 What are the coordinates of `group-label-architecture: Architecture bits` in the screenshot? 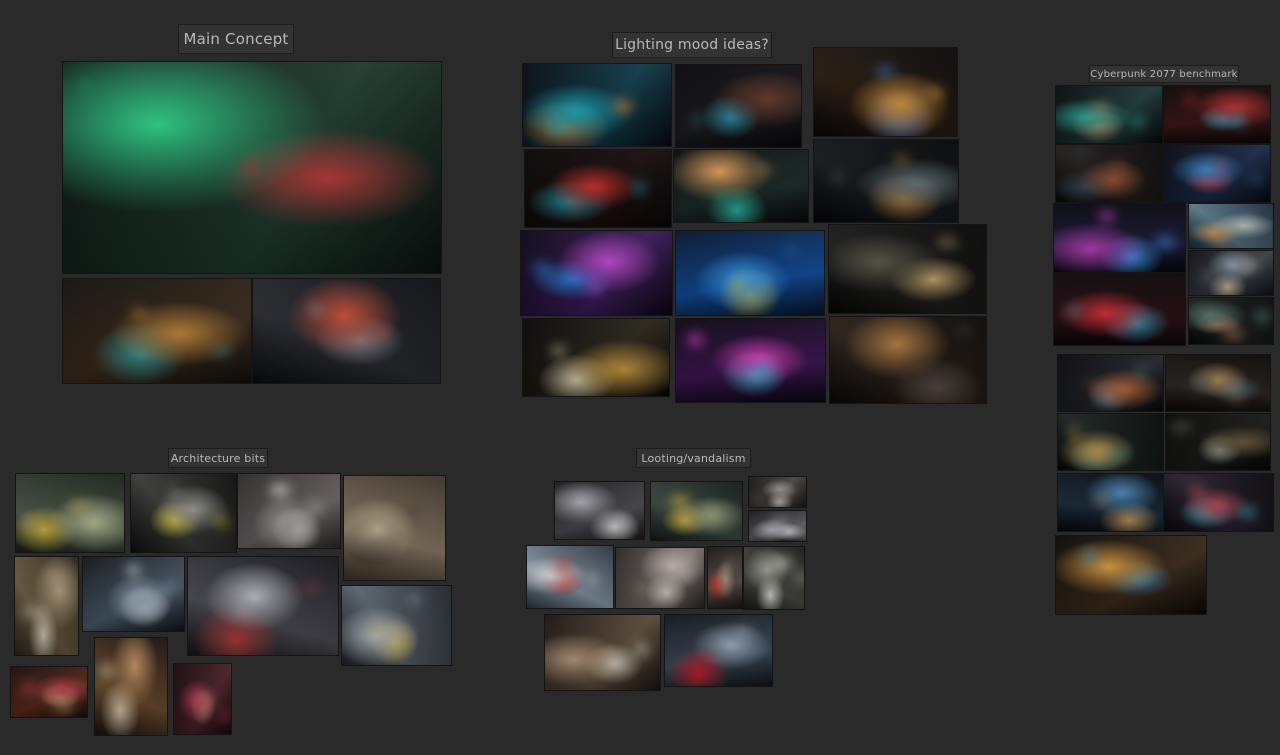 It's located at (218, 458).